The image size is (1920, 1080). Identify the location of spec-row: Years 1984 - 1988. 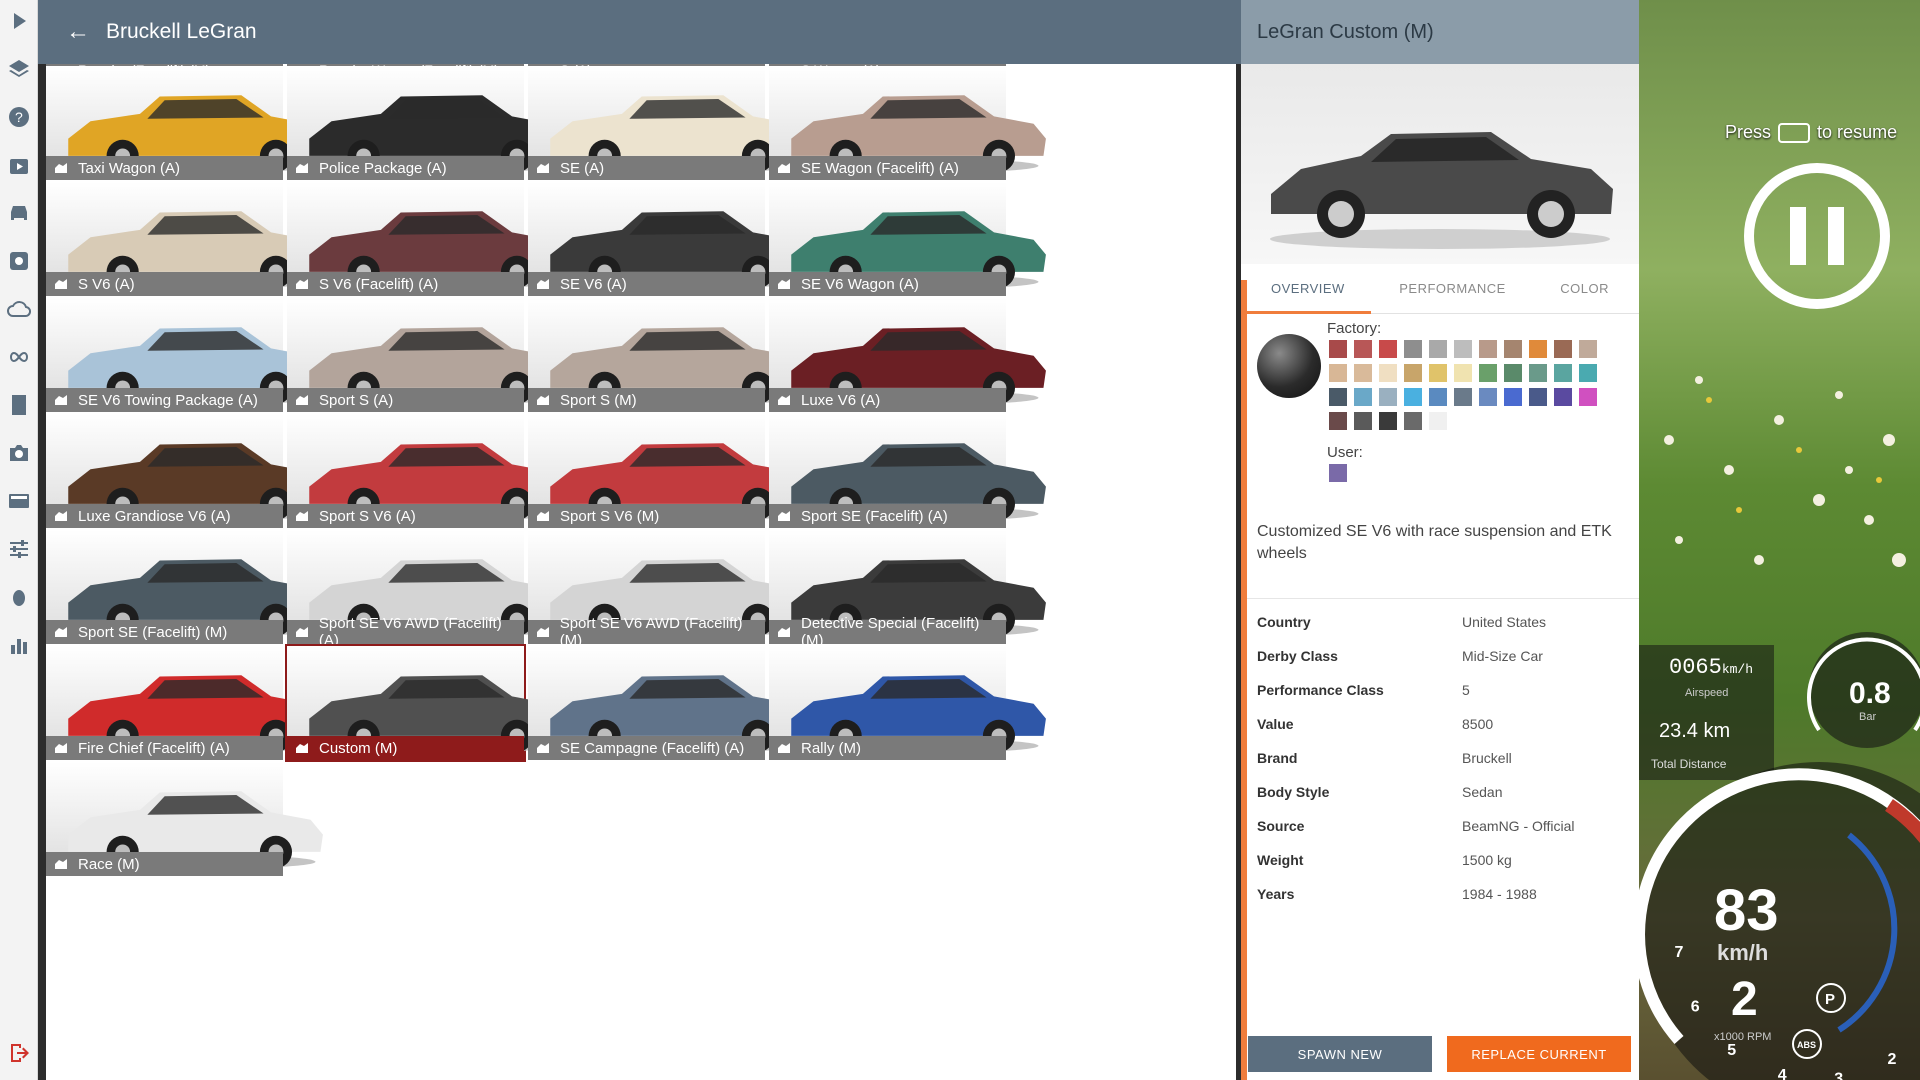
(1440, 894).